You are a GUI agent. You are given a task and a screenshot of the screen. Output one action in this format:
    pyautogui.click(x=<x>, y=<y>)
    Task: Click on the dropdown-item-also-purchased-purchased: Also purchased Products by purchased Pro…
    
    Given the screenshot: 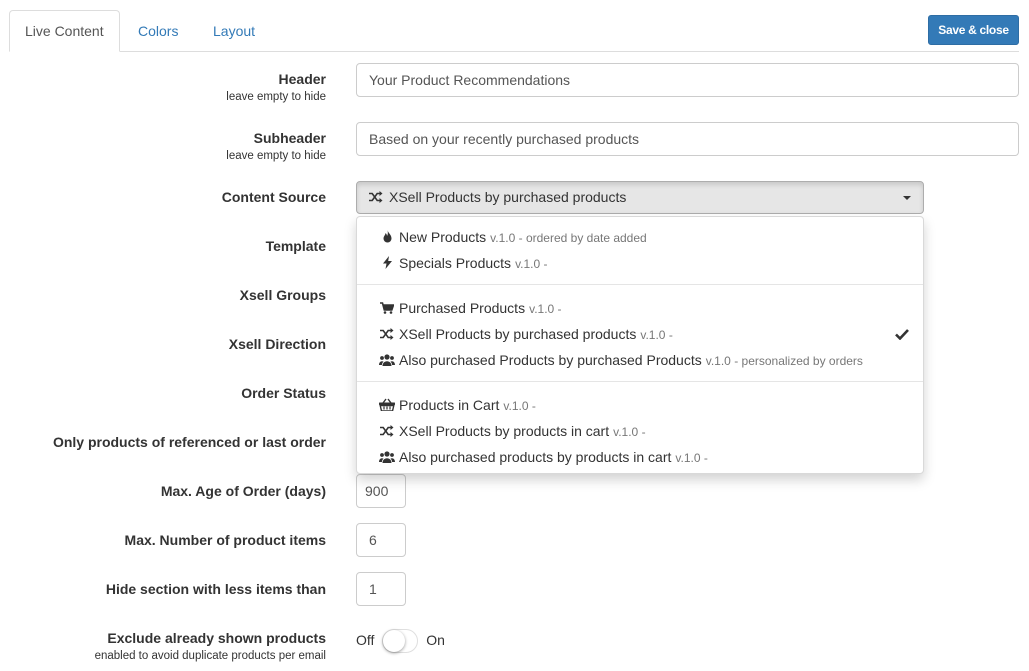 What is the action you would take?
    pyautogui.click(x=640, y=360)
    